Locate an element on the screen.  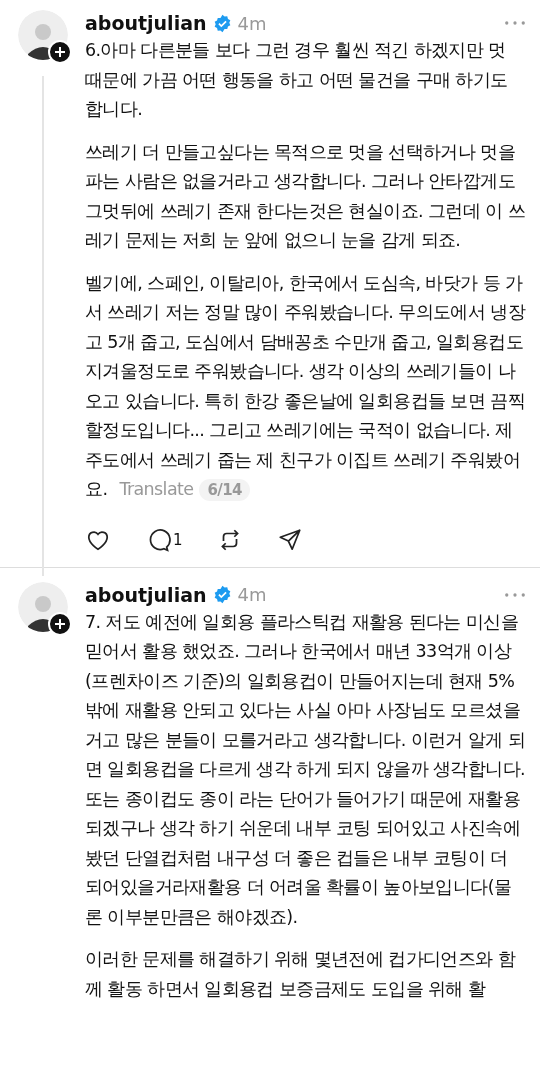
post-text: 이러한 문제를 해결하기 위해 몇년전에 컵가디언즈와 함께 활동 하면서 일회용컵 보증금제도 도입을 위해 활 is located at coordinates (301, 974).